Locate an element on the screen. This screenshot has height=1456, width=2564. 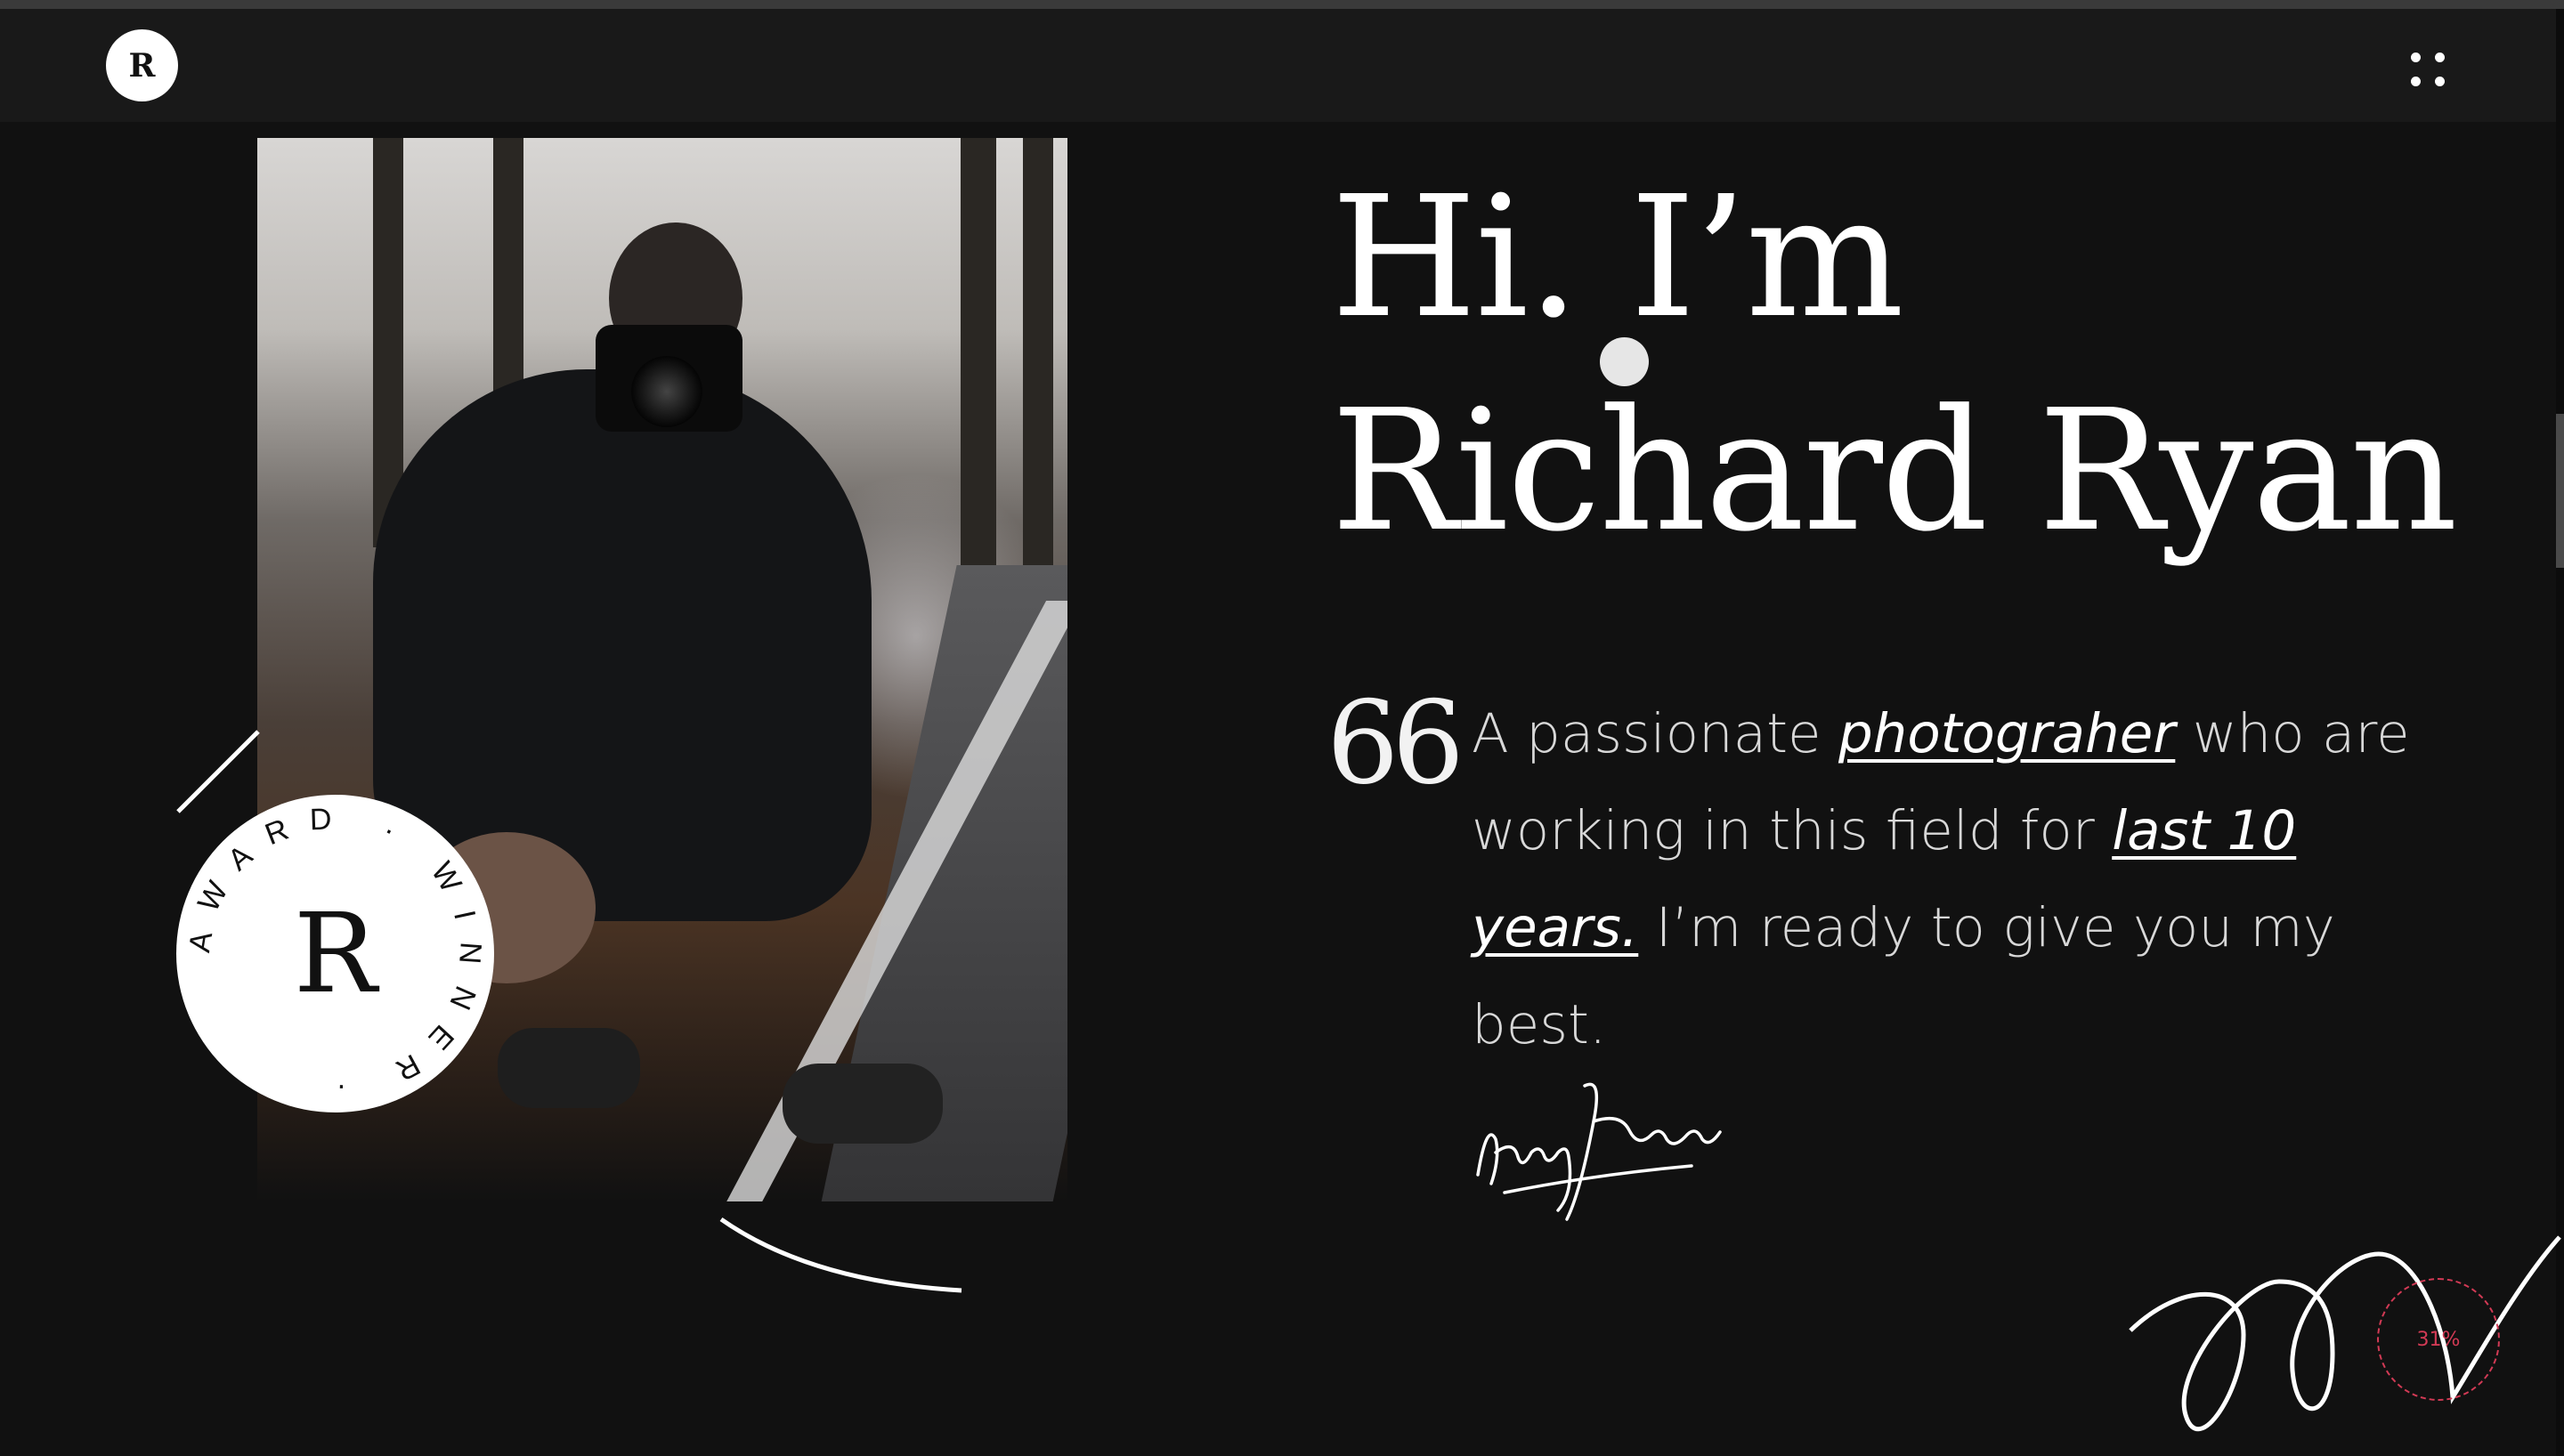
badge-center-letter: R is located at coordinates (335, 953).